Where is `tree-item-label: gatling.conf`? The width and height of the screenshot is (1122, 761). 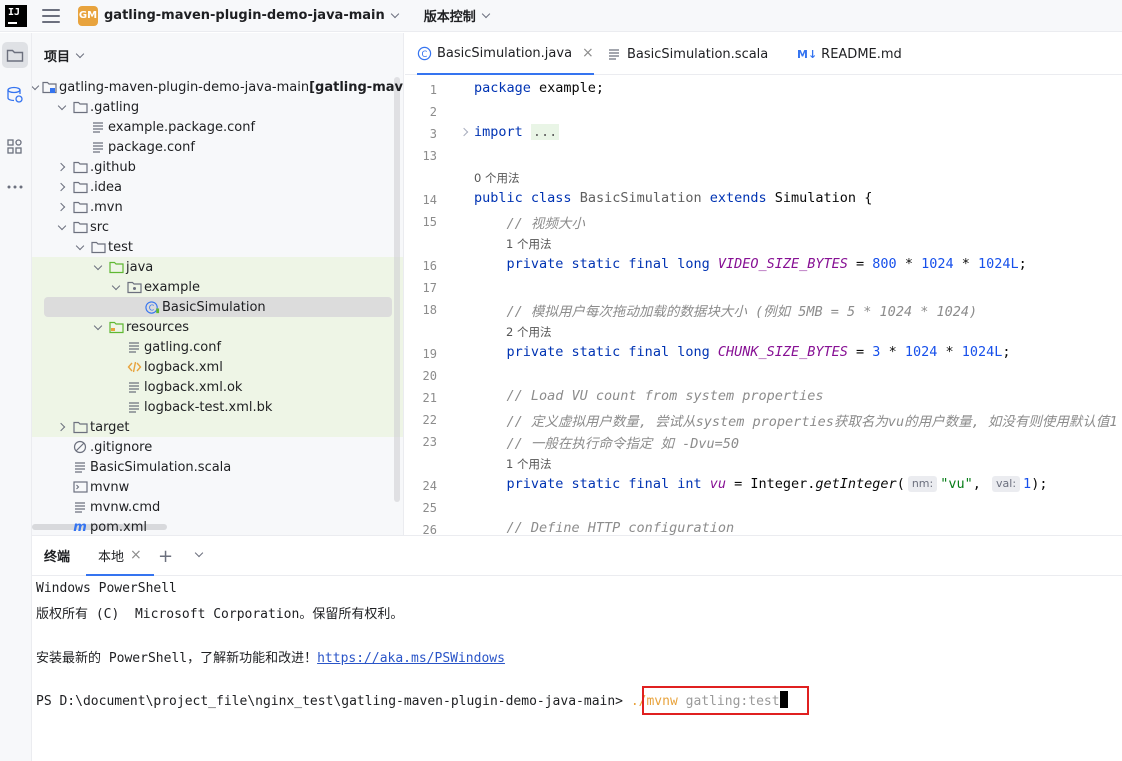 tree-item-label: gatling.conf is located at coordinates (183, 347).